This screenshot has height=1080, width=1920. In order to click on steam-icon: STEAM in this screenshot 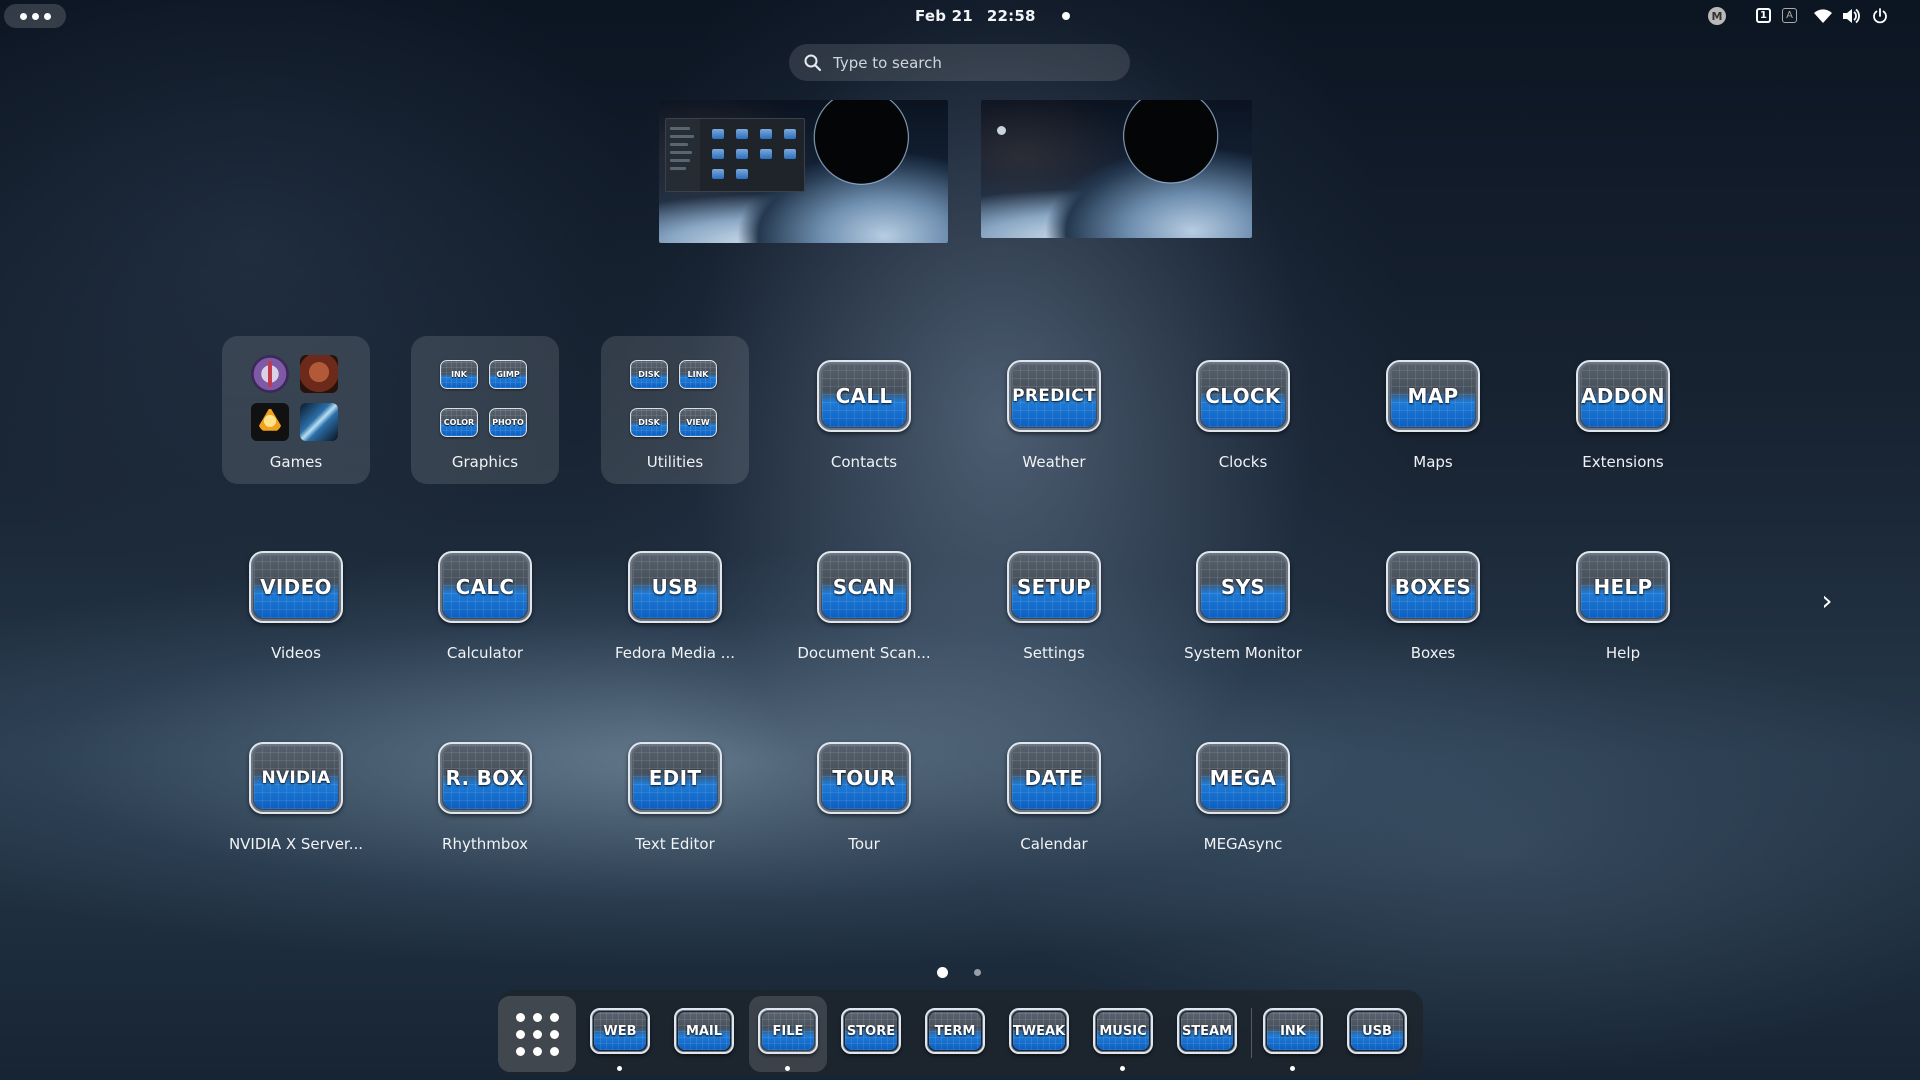, I will do `click(1207, 1031)`.